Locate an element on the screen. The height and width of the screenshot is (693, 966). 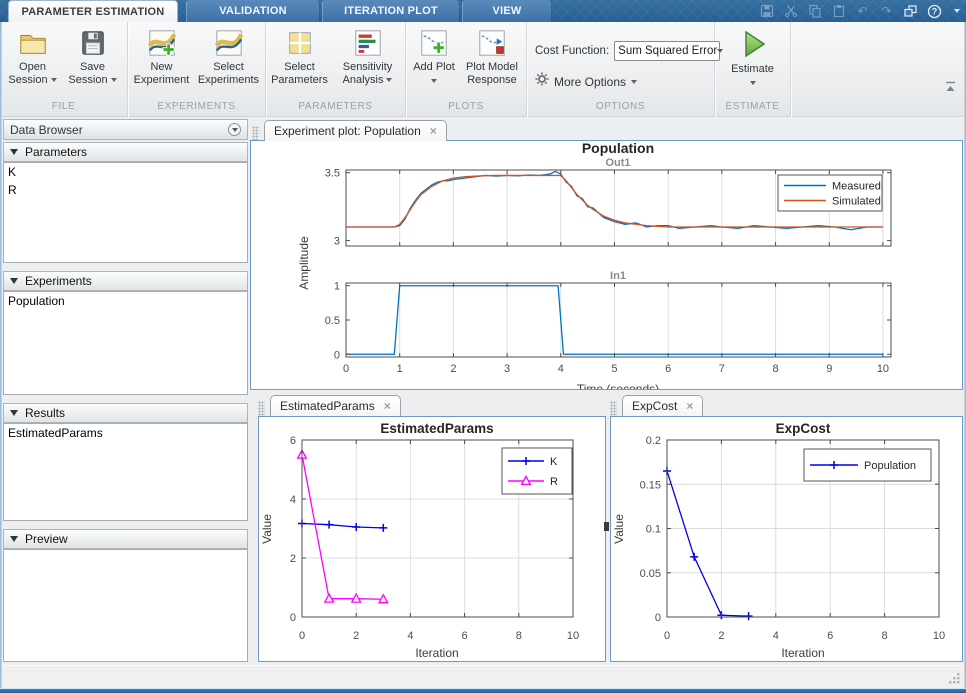
cost-function-label: Cost Function: is located at coordinates (572, 50).